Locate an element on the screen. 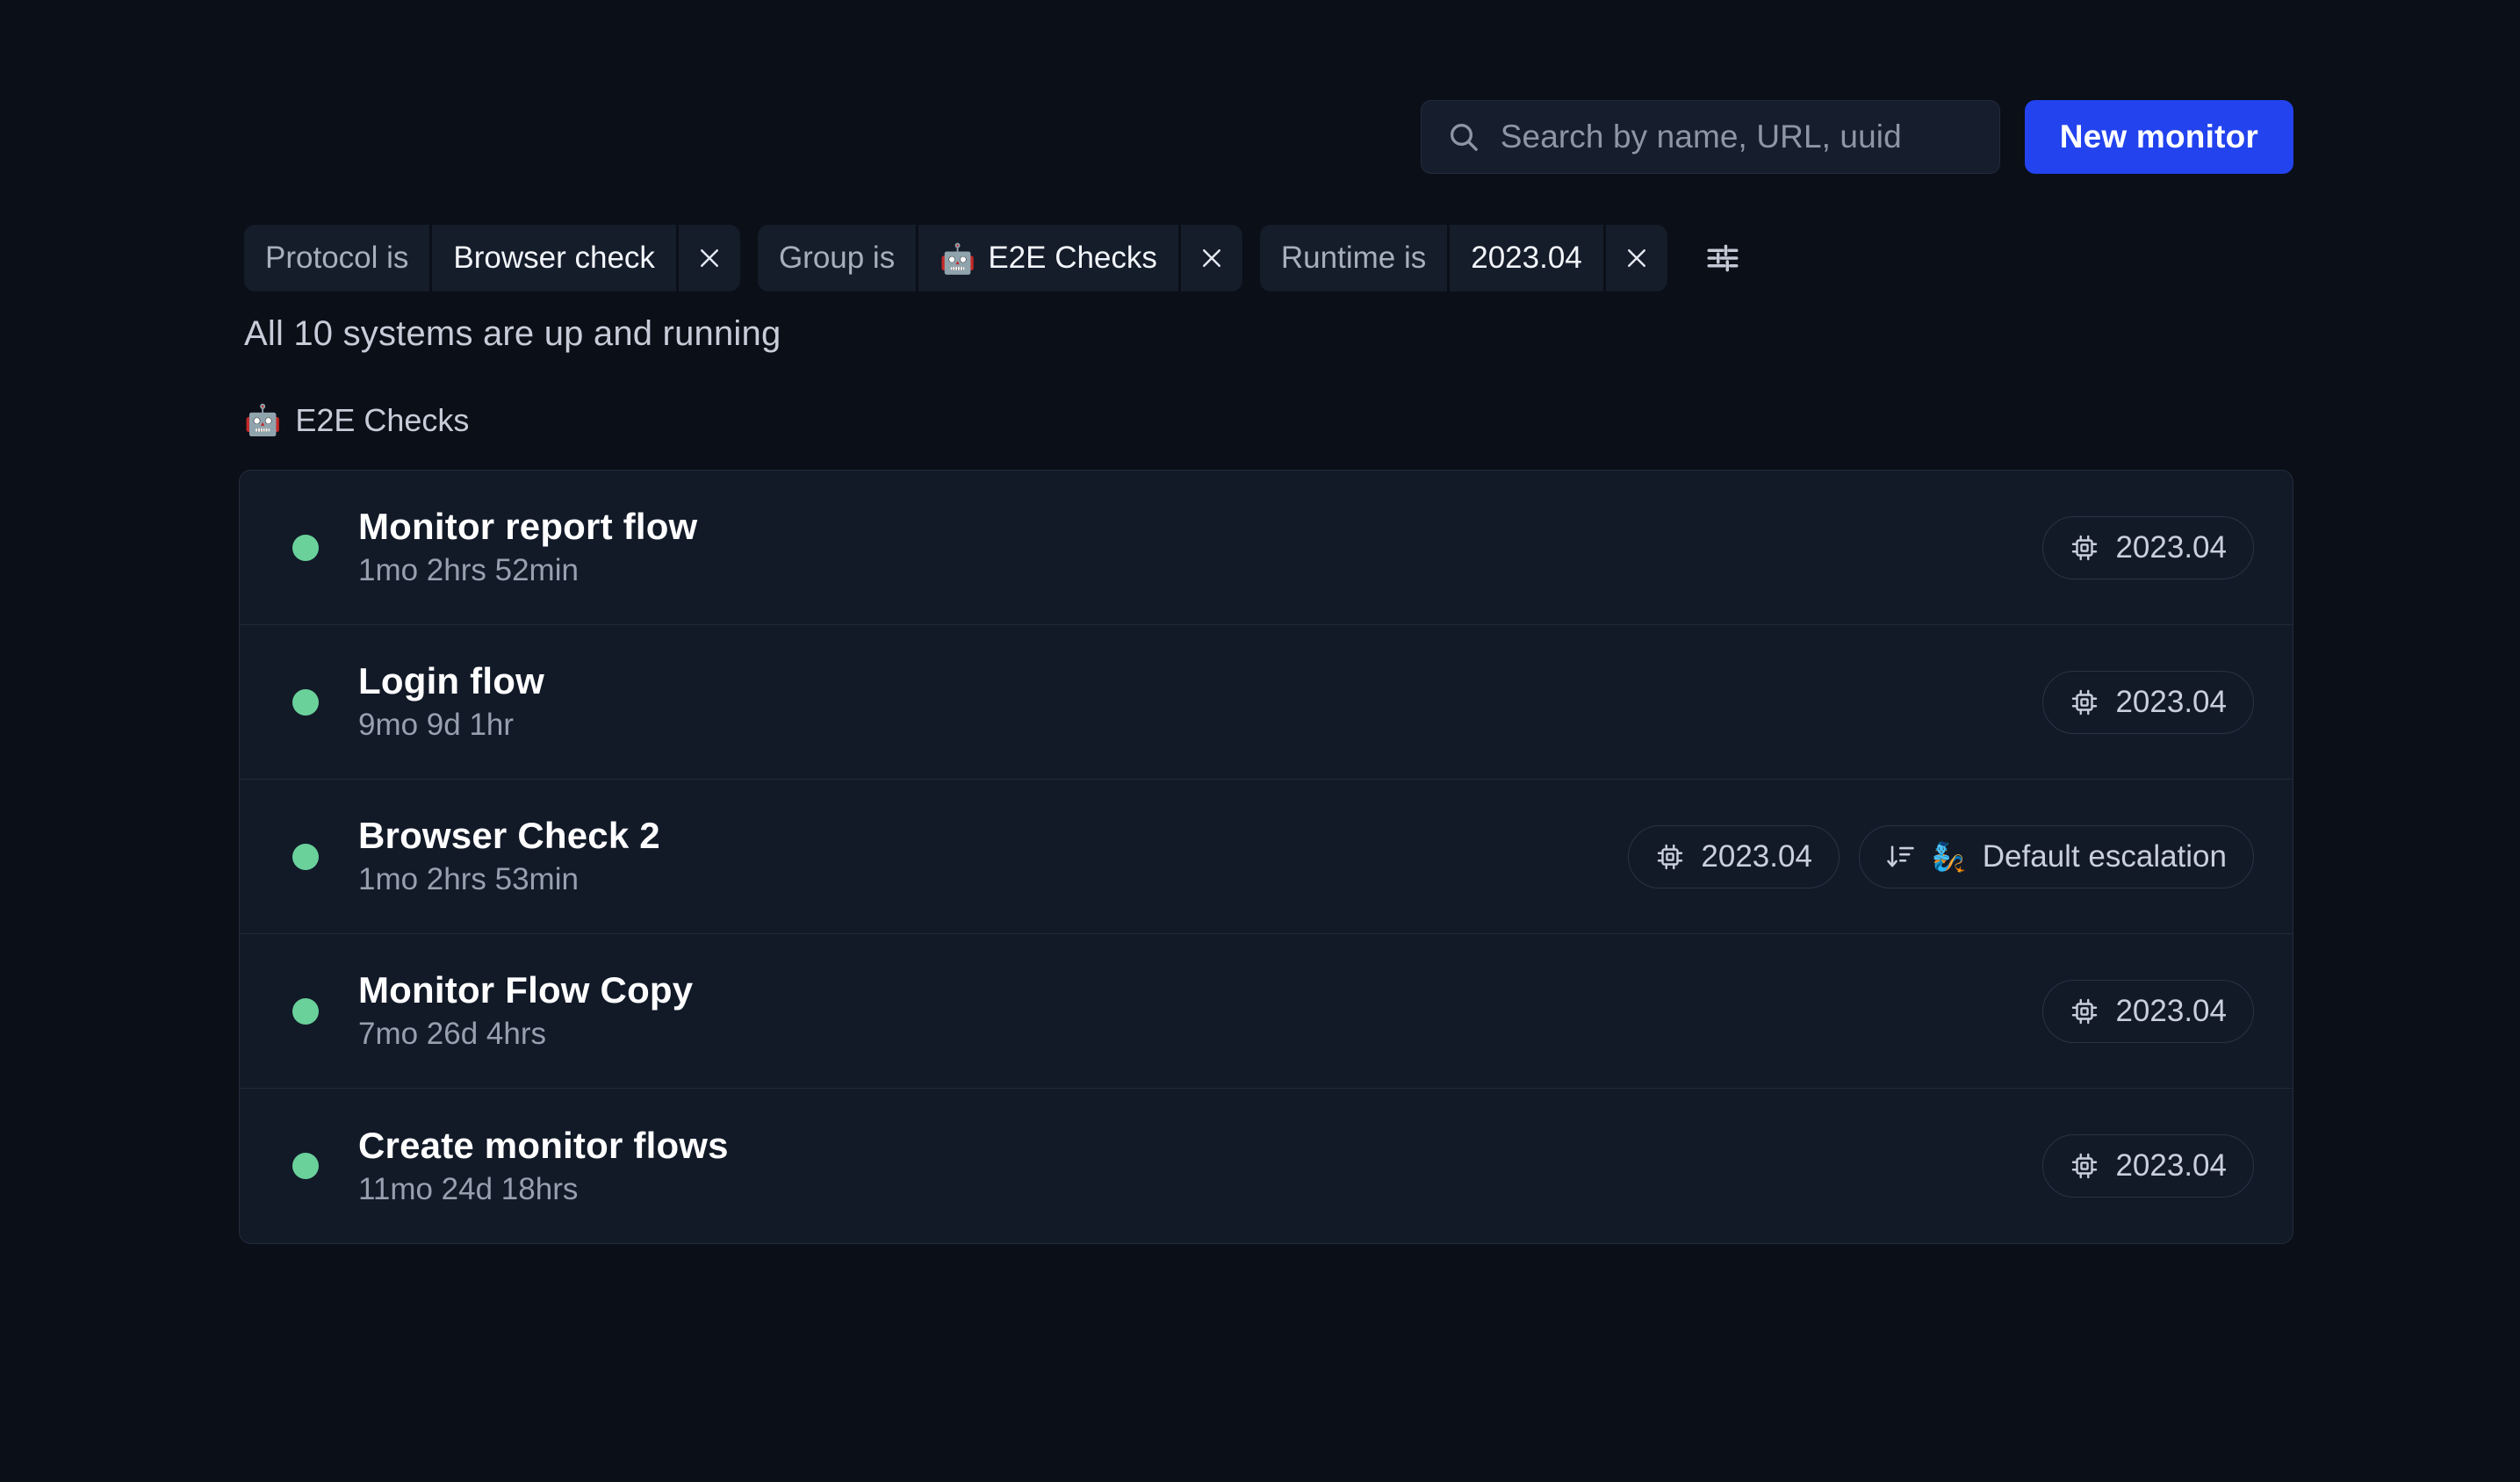  monitor-uptime: 11mo 24d 18hrs is located at coordinates (468, 1188).